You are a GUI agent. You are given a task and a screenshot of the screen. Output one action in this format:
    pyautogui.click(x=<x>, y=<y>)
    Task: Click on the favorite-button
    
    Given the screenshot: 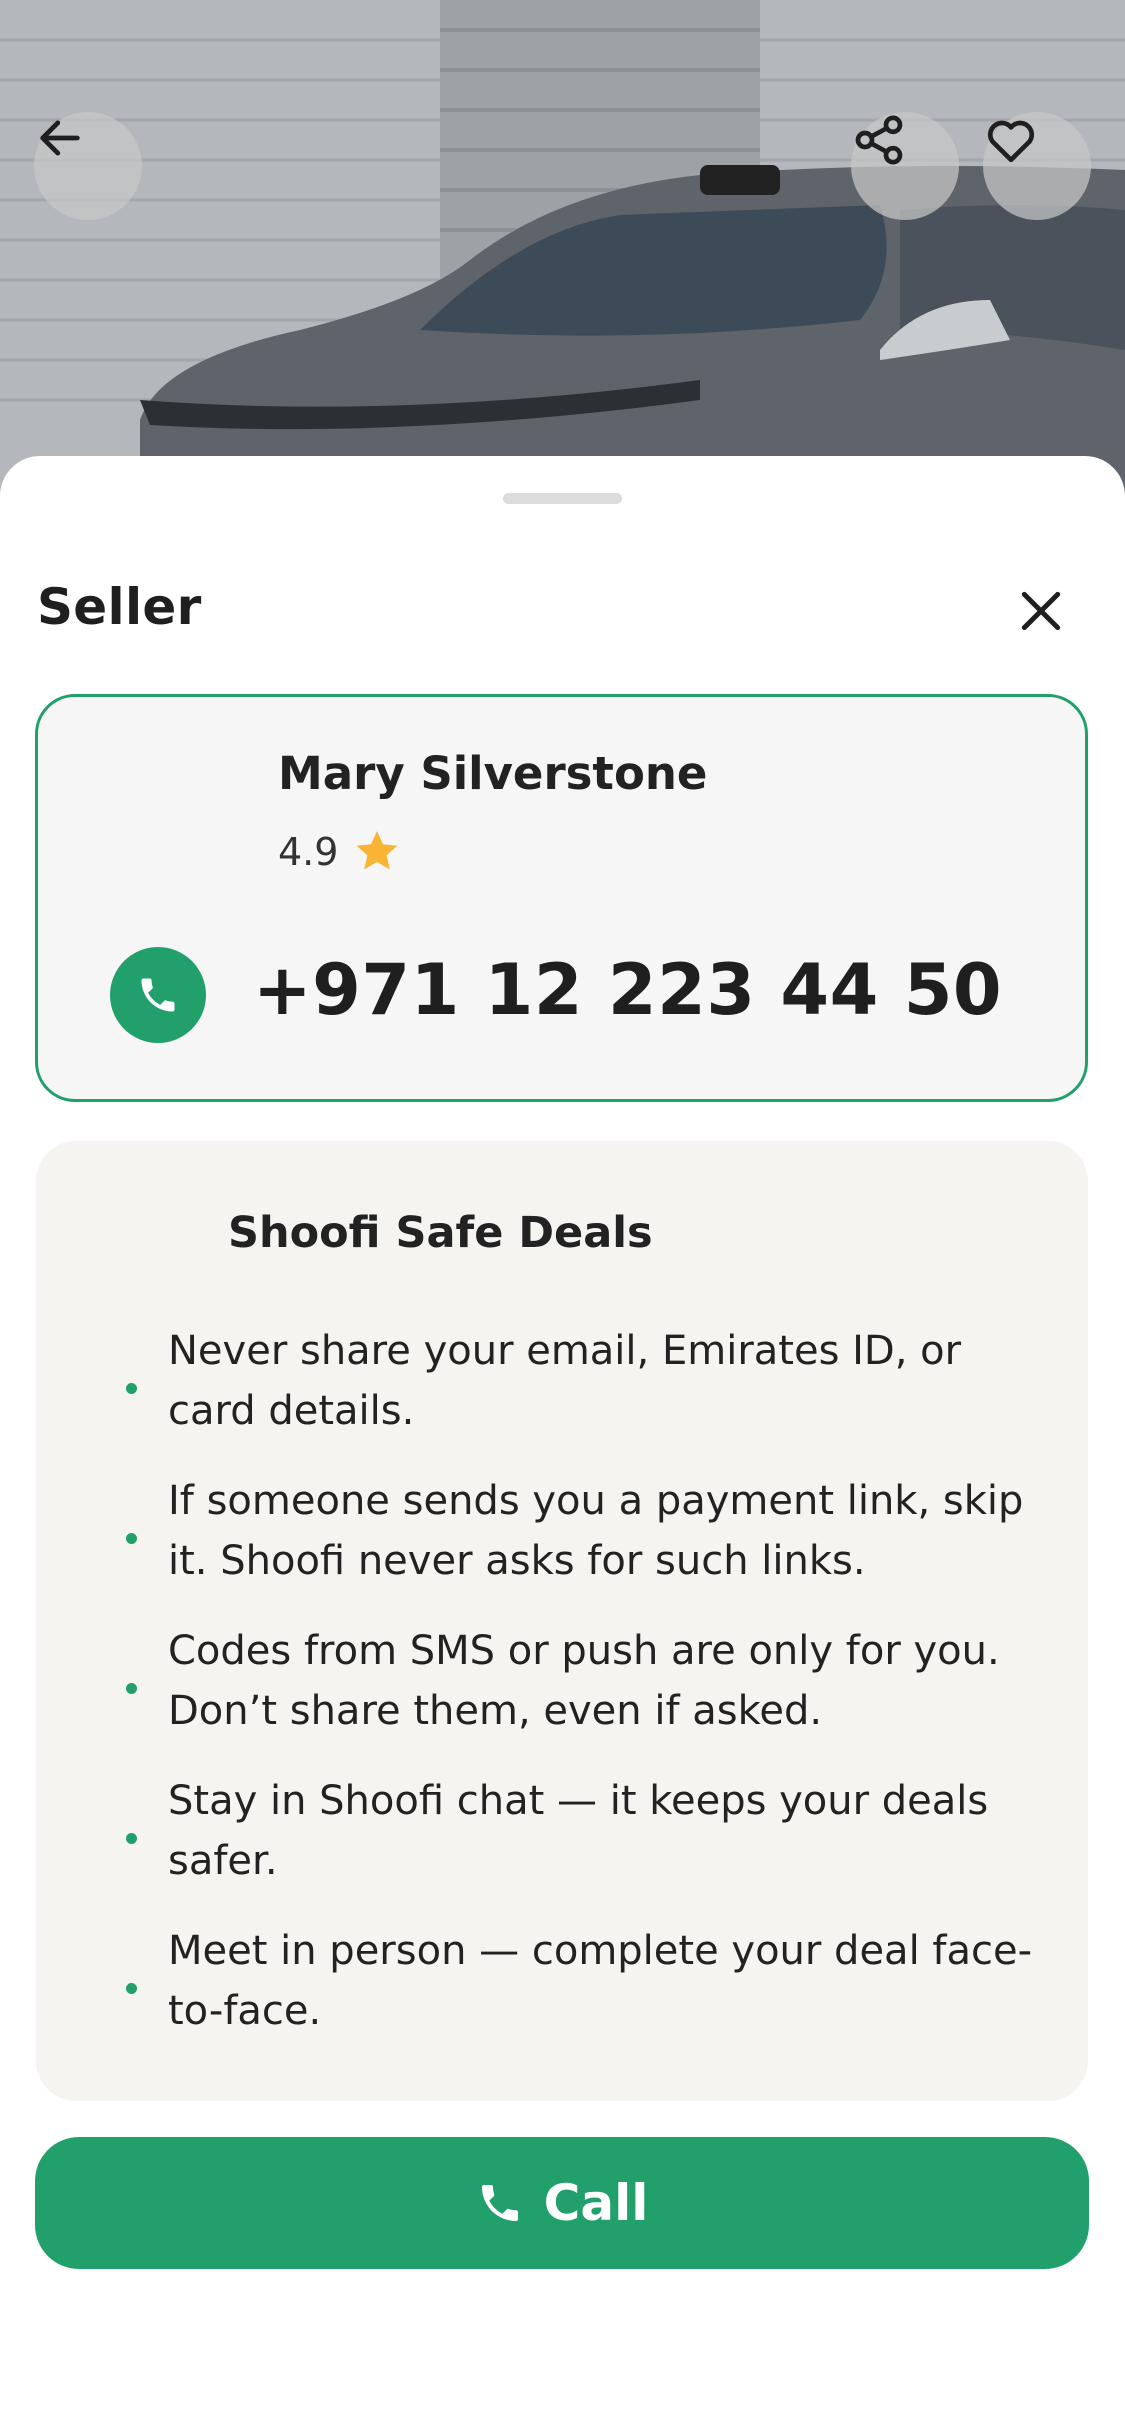 What is the action you would take?
    pyautogui.click(x=1037, y=166)
    